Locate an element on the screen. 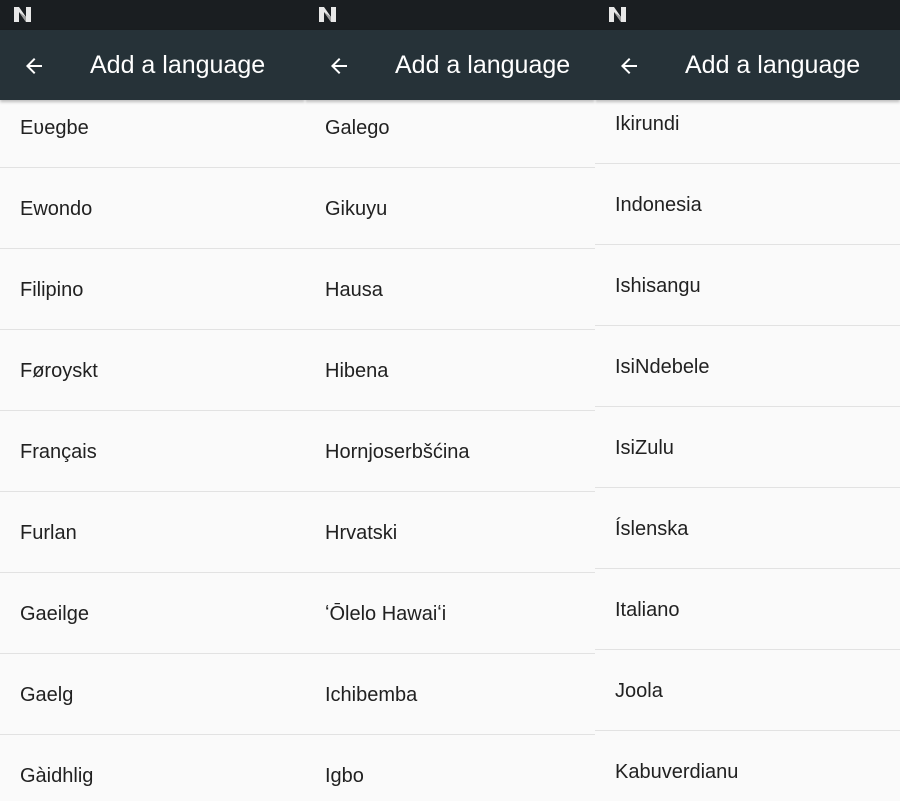  language-item: Hornjoserbšćina is located at coordinates (450, 451).